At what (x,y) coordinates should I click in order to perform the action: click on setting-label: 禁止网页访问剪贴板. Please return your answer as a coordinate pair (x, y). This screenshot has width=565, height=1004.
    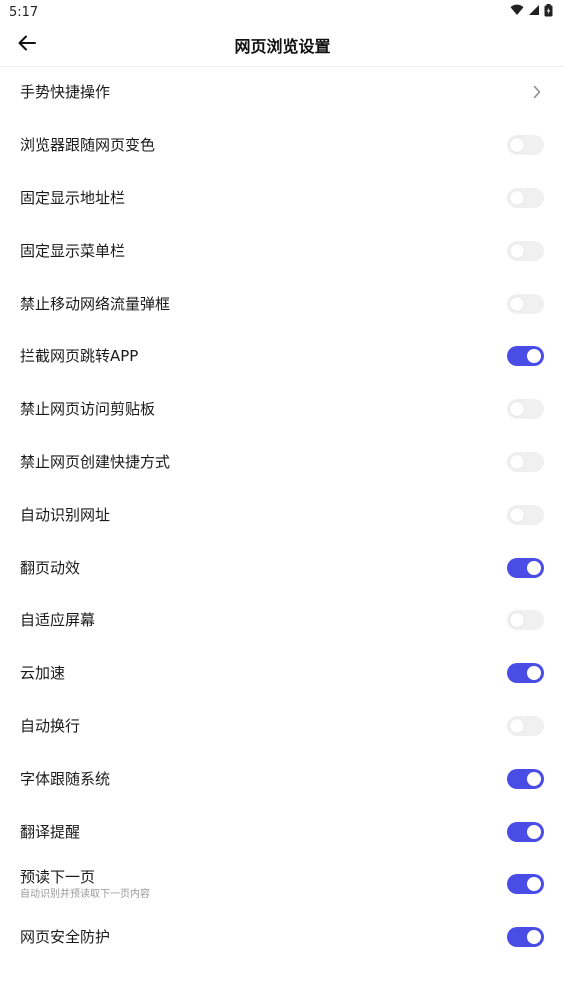
    Looking at the image, I should click on (88, 409).